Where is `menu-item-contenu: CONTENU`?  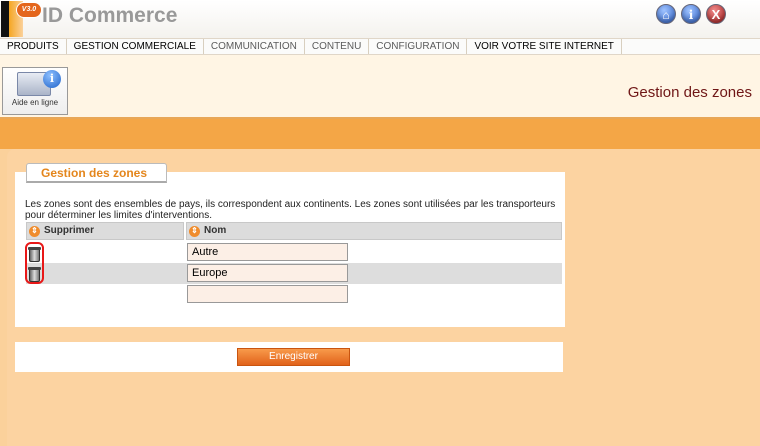
menu-item-contenu: CONTENU is located at coordinates (337, 46).